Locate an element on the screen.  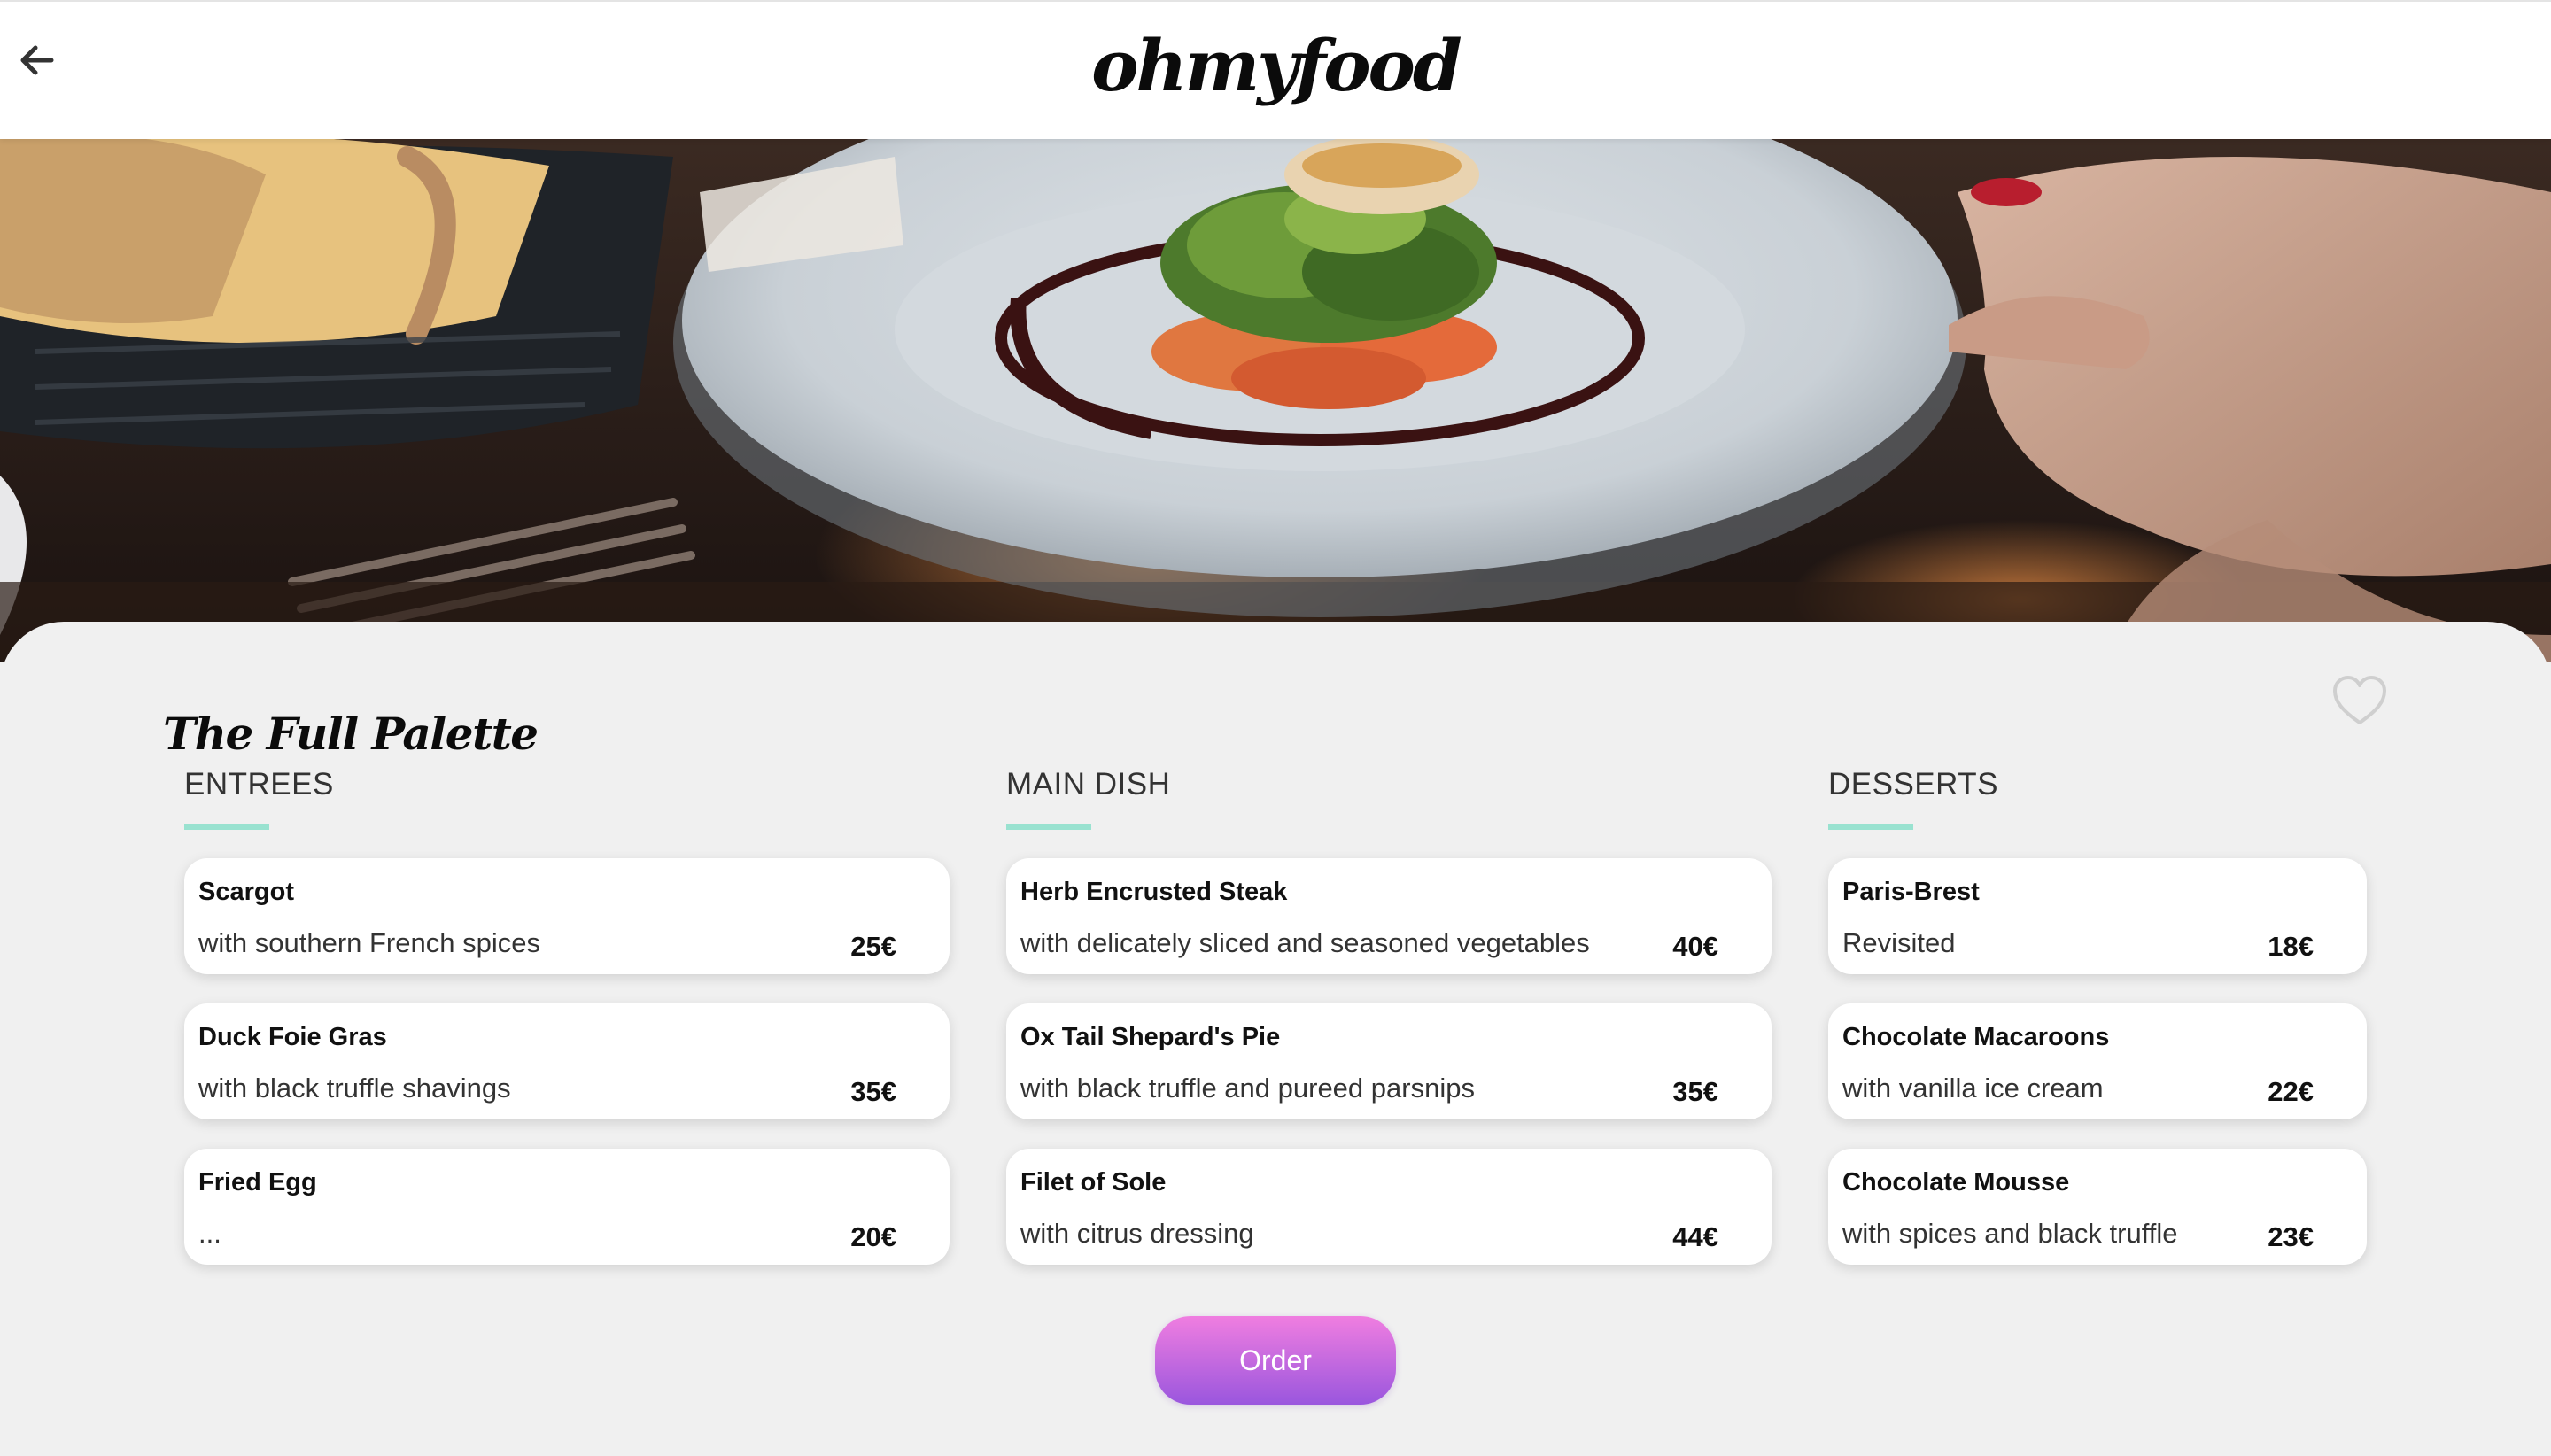
restaurant-title: The Full Palette is located at coordinates (351, 734).